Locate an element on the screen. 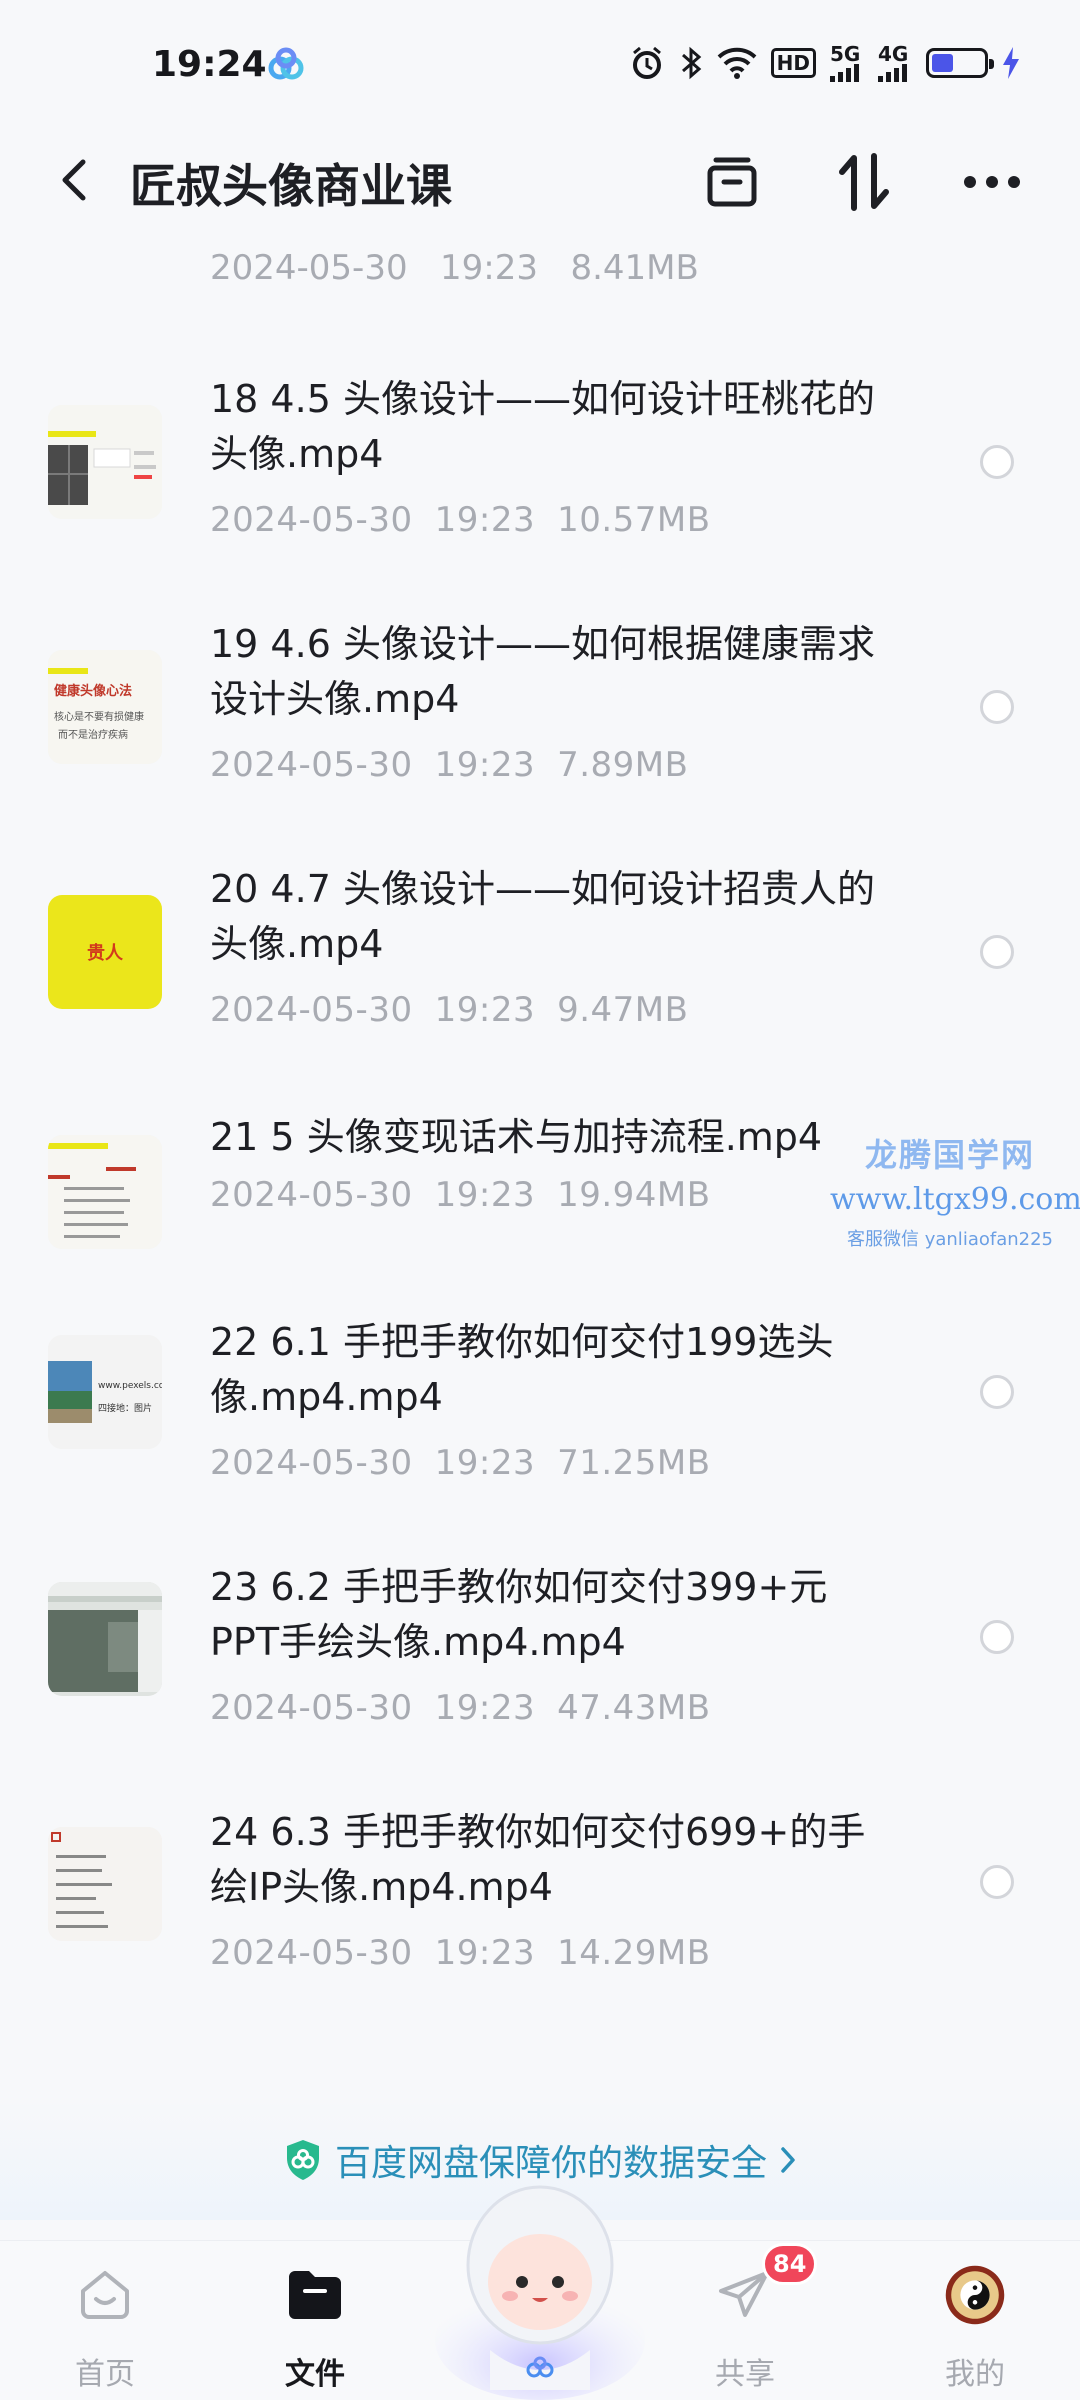 This screenshot has width=1080, height=2400. page-title: 匠叔头像商业课 is located at coordinates (291, 186).